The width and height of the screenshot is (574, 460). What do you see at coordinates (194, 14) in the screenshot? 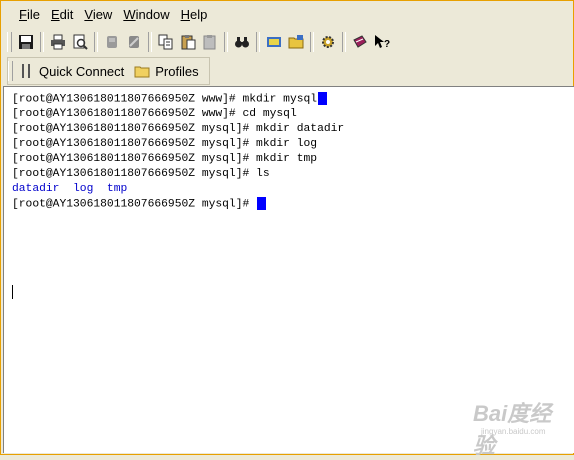
I see `menu-help: Help` at bounding box center [194, 14].